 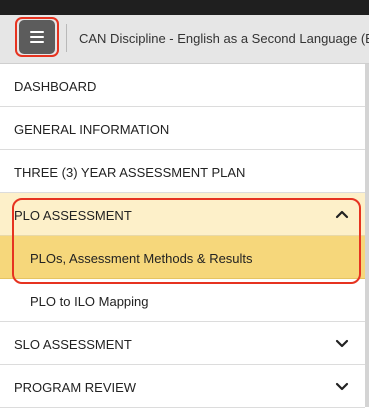 I want to click on sidebar-item-three-year-assessment-plan: THREE (3) YEAR ASSESSMENT PLAN, so click(x=182, y=171).